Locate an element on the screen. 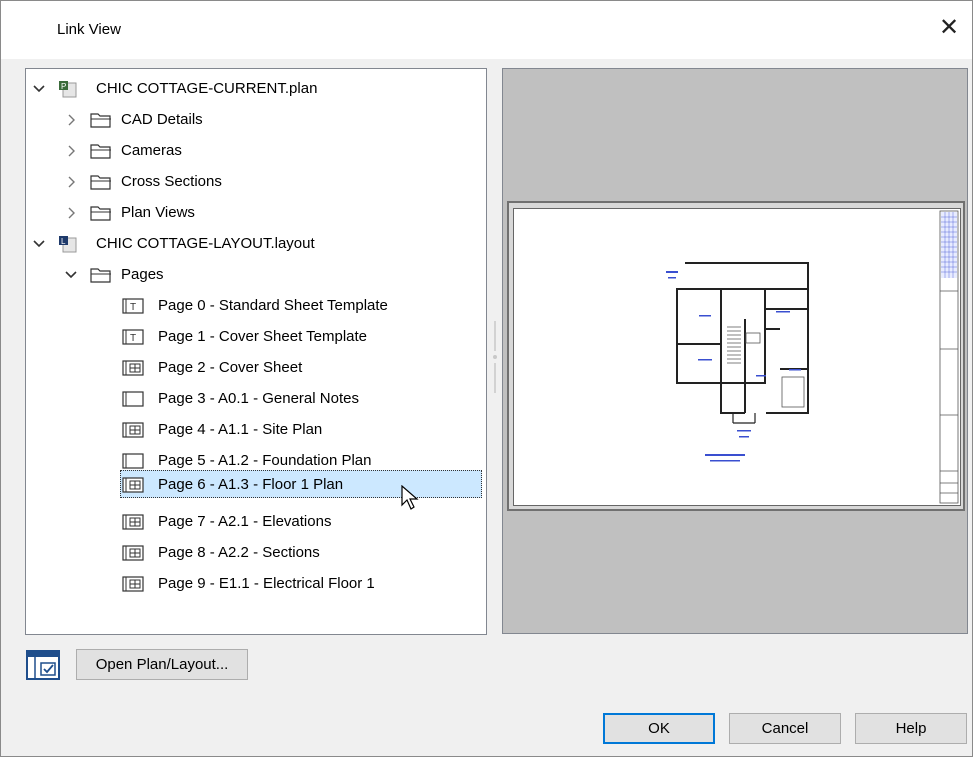 The height and width of the screenshot is (757, 973). svg-text: P is located at coordinates (63, 86).